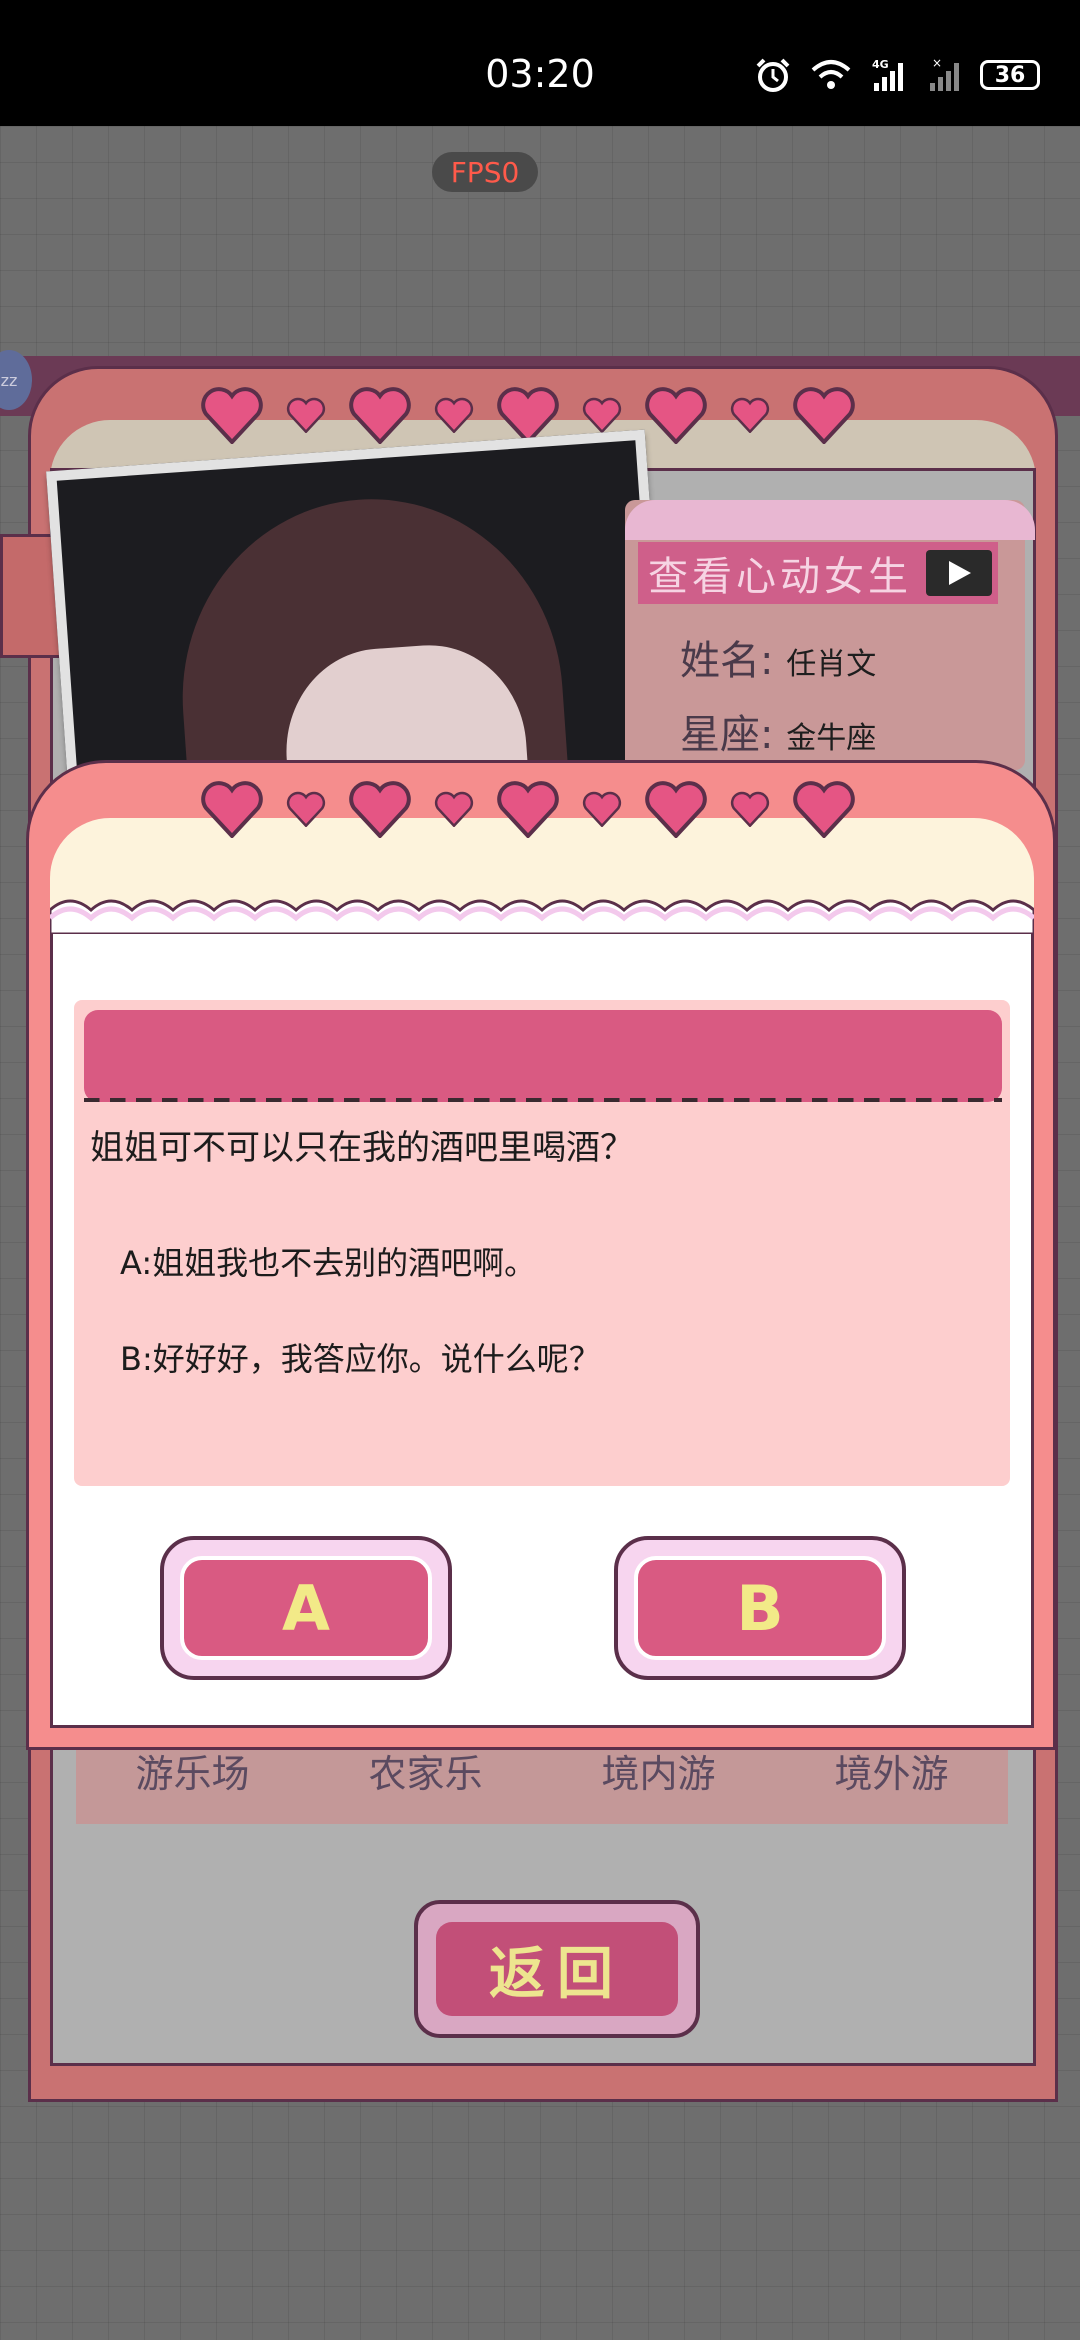  Describe the element at coordinates (778, 735) in the screenshot. I see `zodiac-row: 星座: 金牛座` at that location.